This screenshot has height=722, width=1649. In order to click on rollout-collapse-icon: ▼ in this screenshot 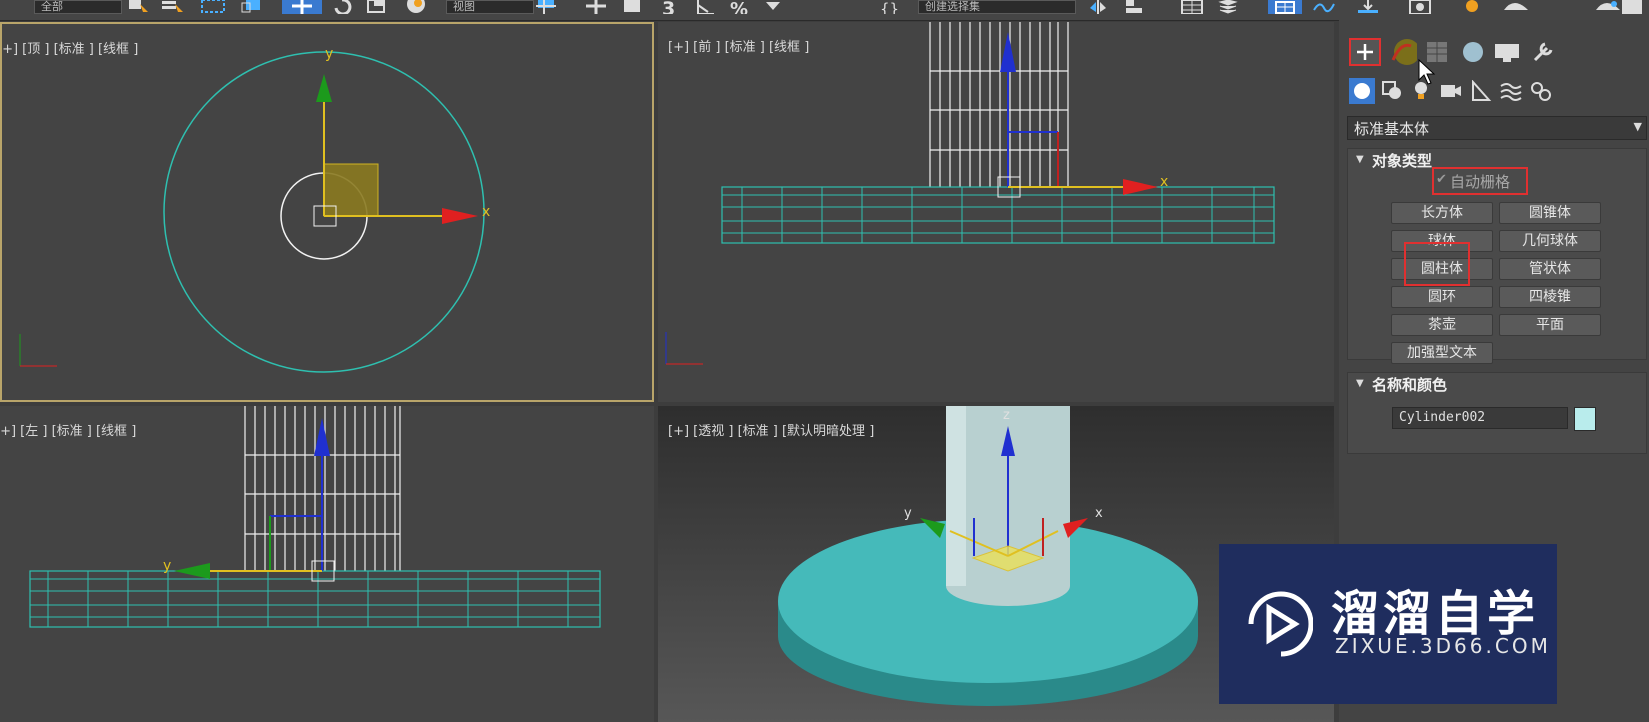, I will do `click(1360, 159)`.